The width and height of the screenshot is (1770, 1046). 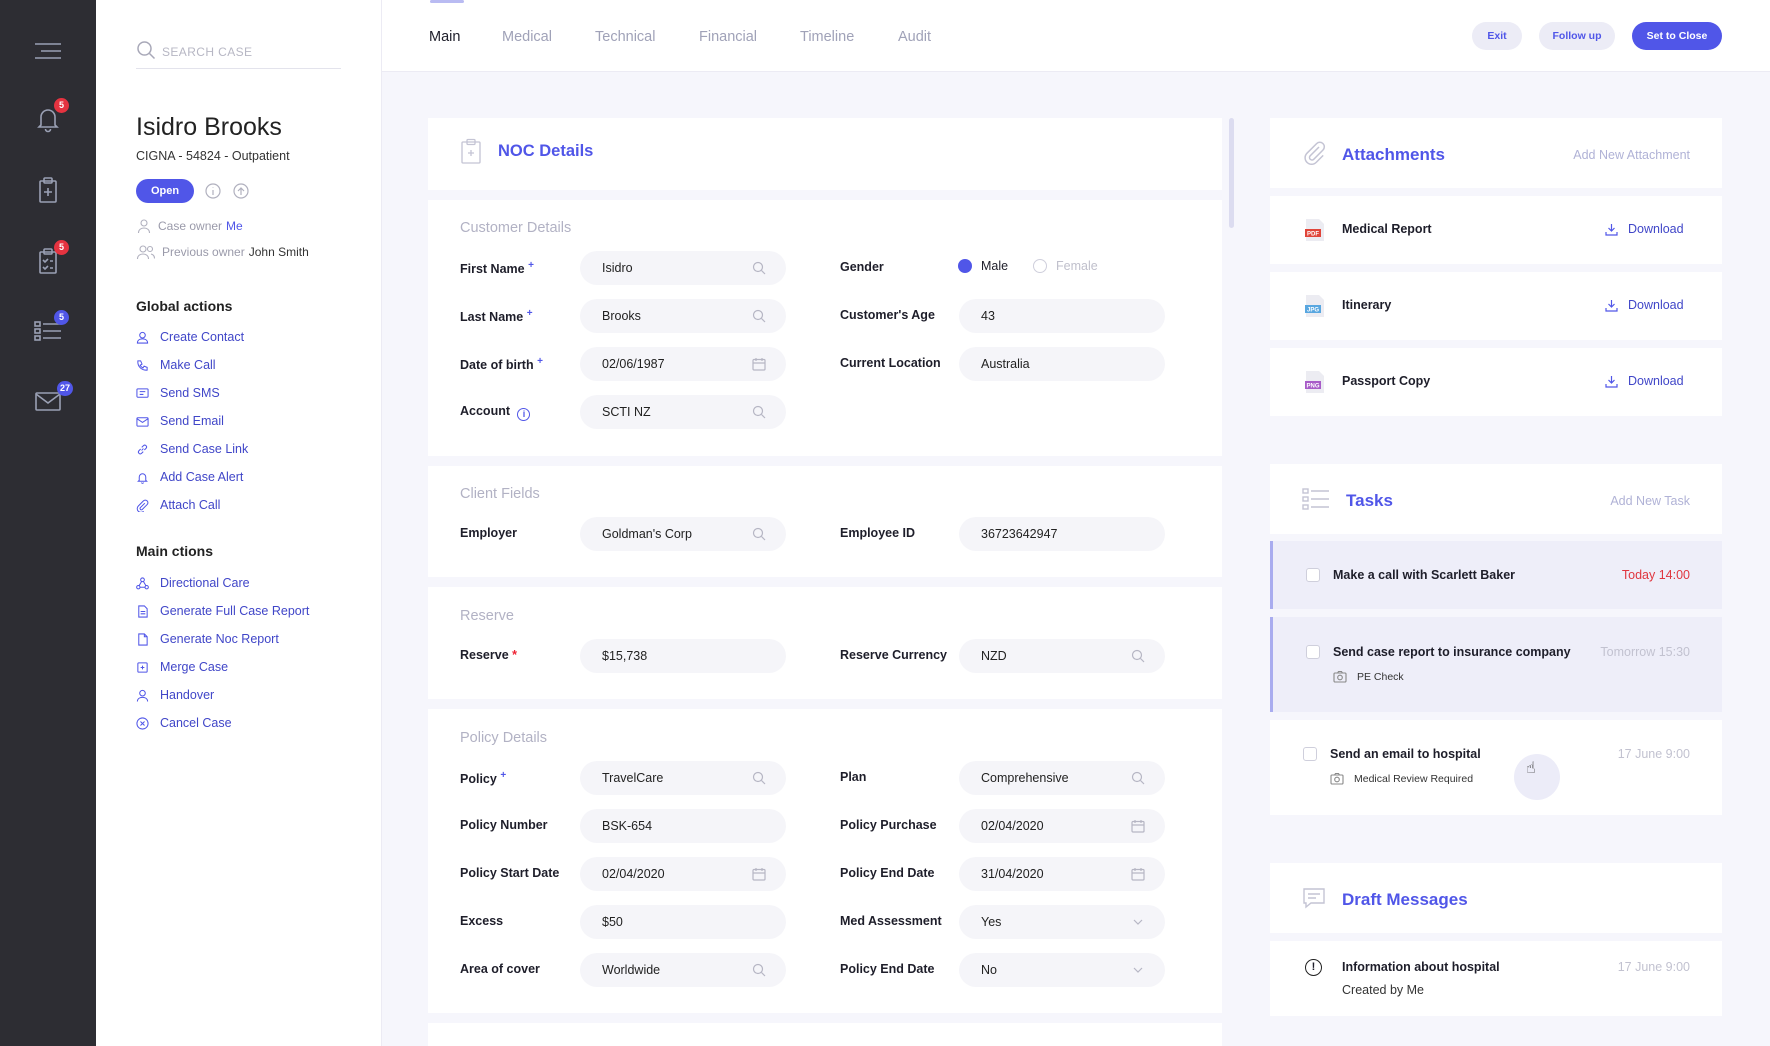 What do you see at coordinates (683, 826) in the screenshot?
I see `policy-number-field: BSK-654` at bounding box center [683, 826].